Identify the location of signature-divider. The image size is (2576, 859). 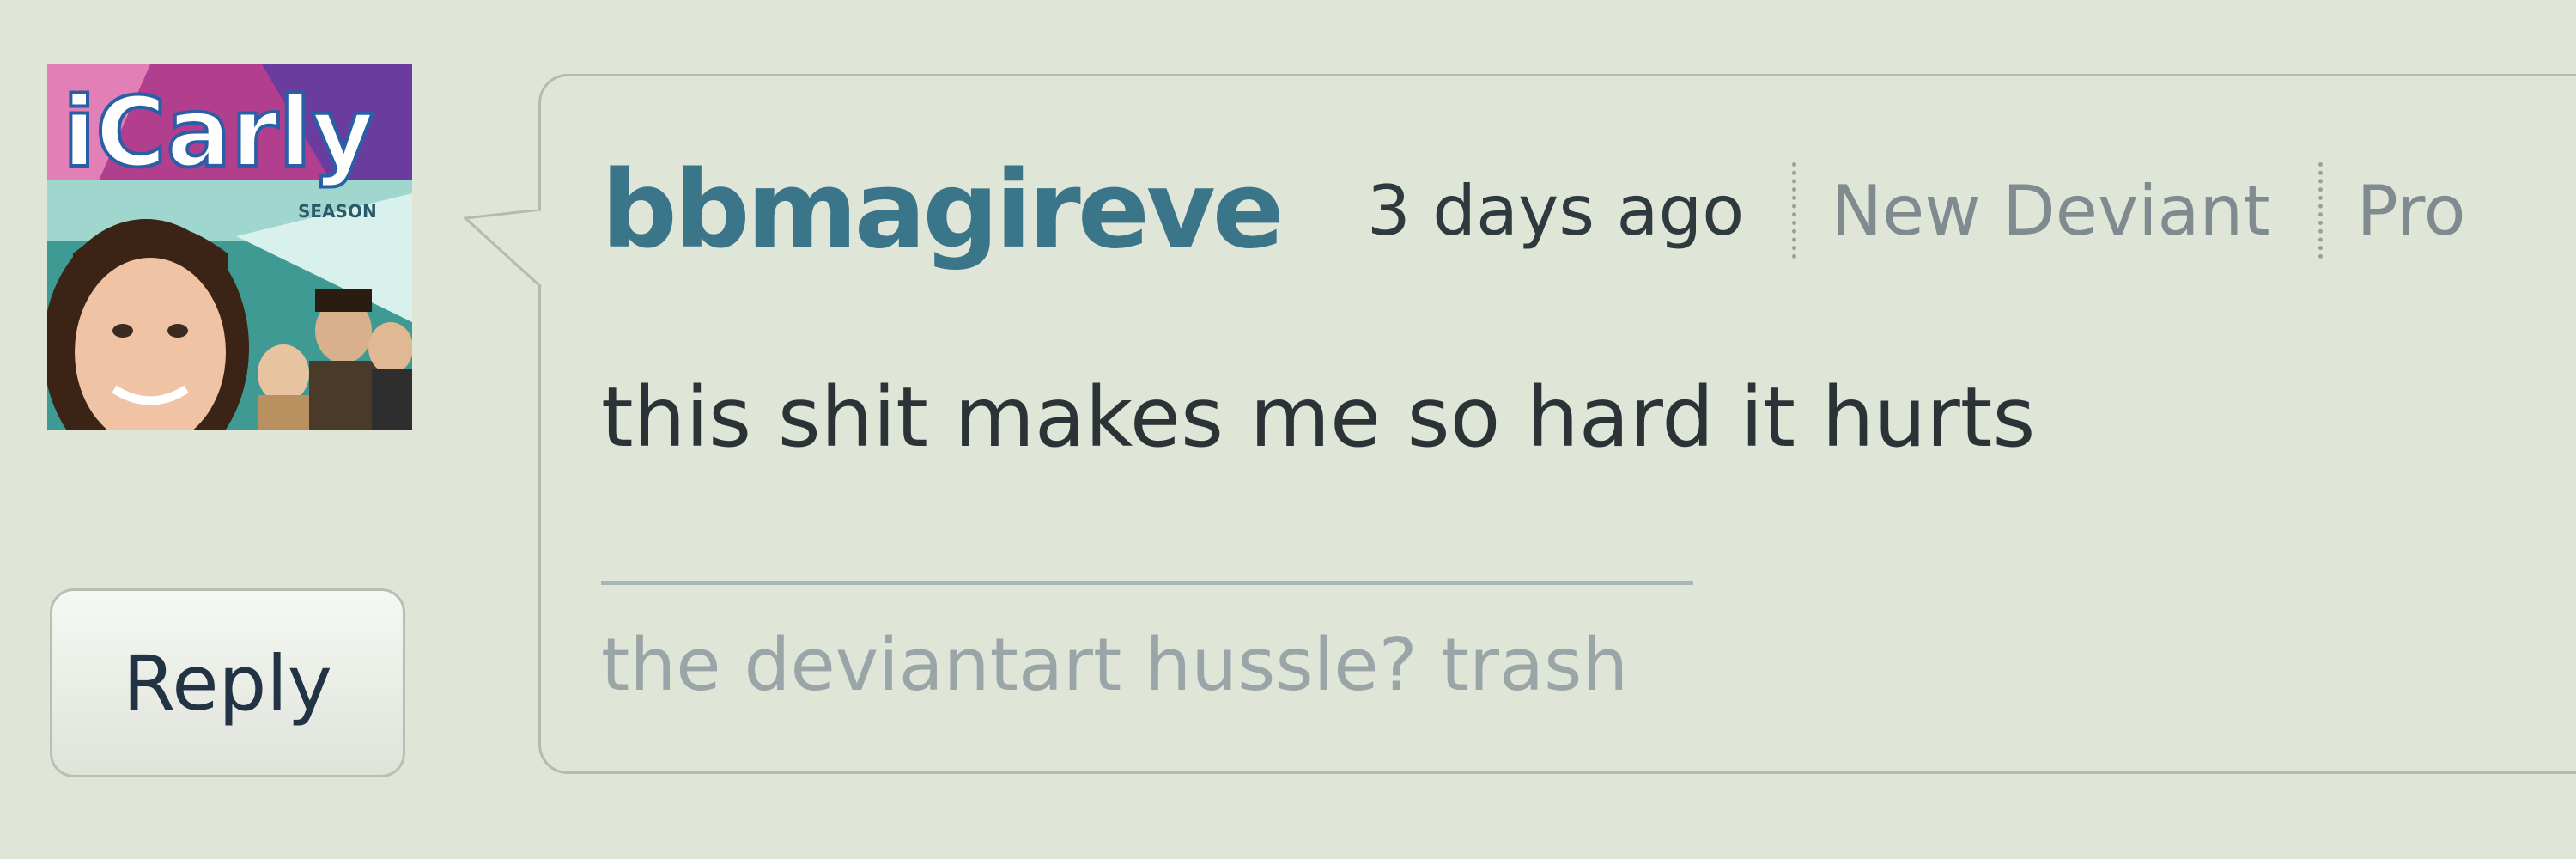
(1147, 583).